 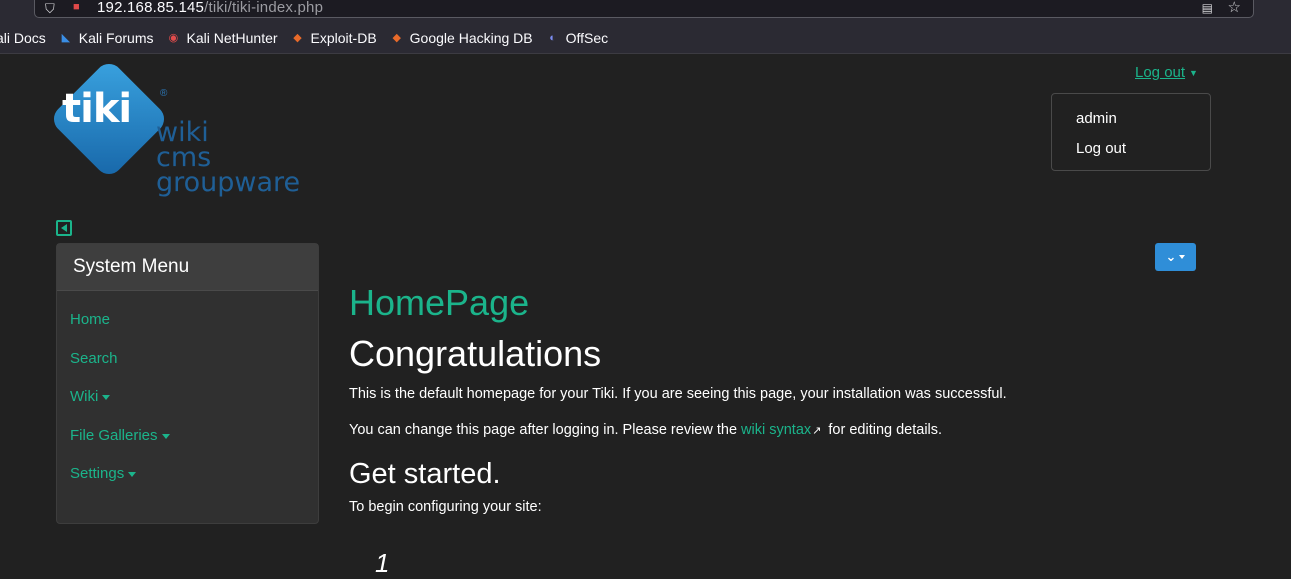 I want to click on kali-nethunter-icon: ◉, so click(x=173, y=38).